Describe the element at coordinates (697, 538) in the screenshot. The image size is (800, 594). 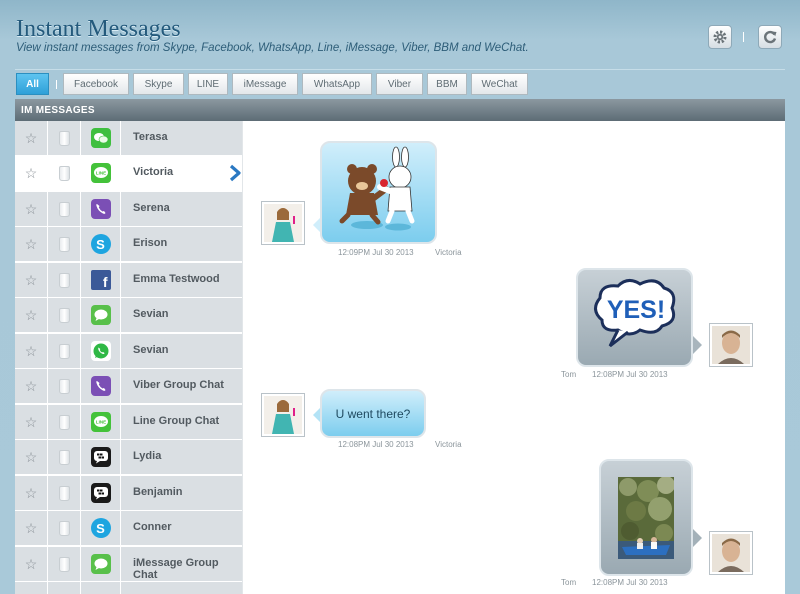
I see `bubble-tail` at that location.